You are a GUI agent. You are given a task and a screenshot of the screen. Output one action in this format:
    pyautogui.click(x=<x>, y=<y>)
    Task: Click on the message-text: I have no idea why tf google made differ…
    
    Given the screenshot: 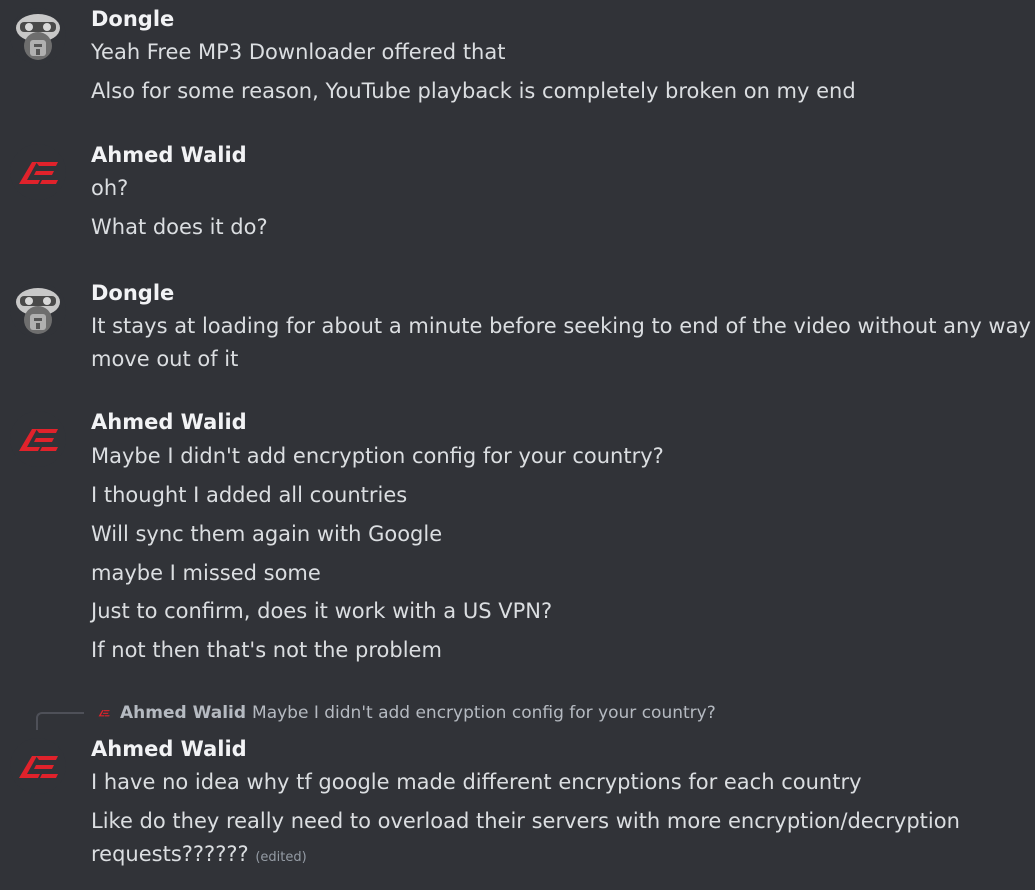 What is the action you would take?
    pyautogui.click(x=476, y=782)
    